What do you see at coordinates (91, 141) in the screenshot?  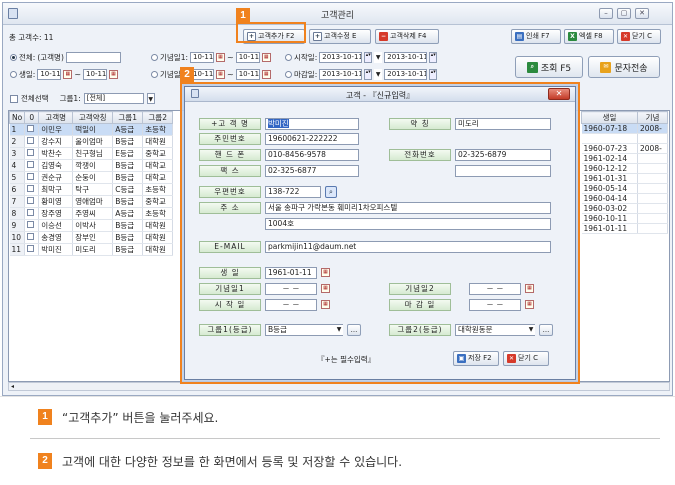 I see `table-row: 2 강수지 울이엄마 B등급 대학원` at bounding box center [91, 141].